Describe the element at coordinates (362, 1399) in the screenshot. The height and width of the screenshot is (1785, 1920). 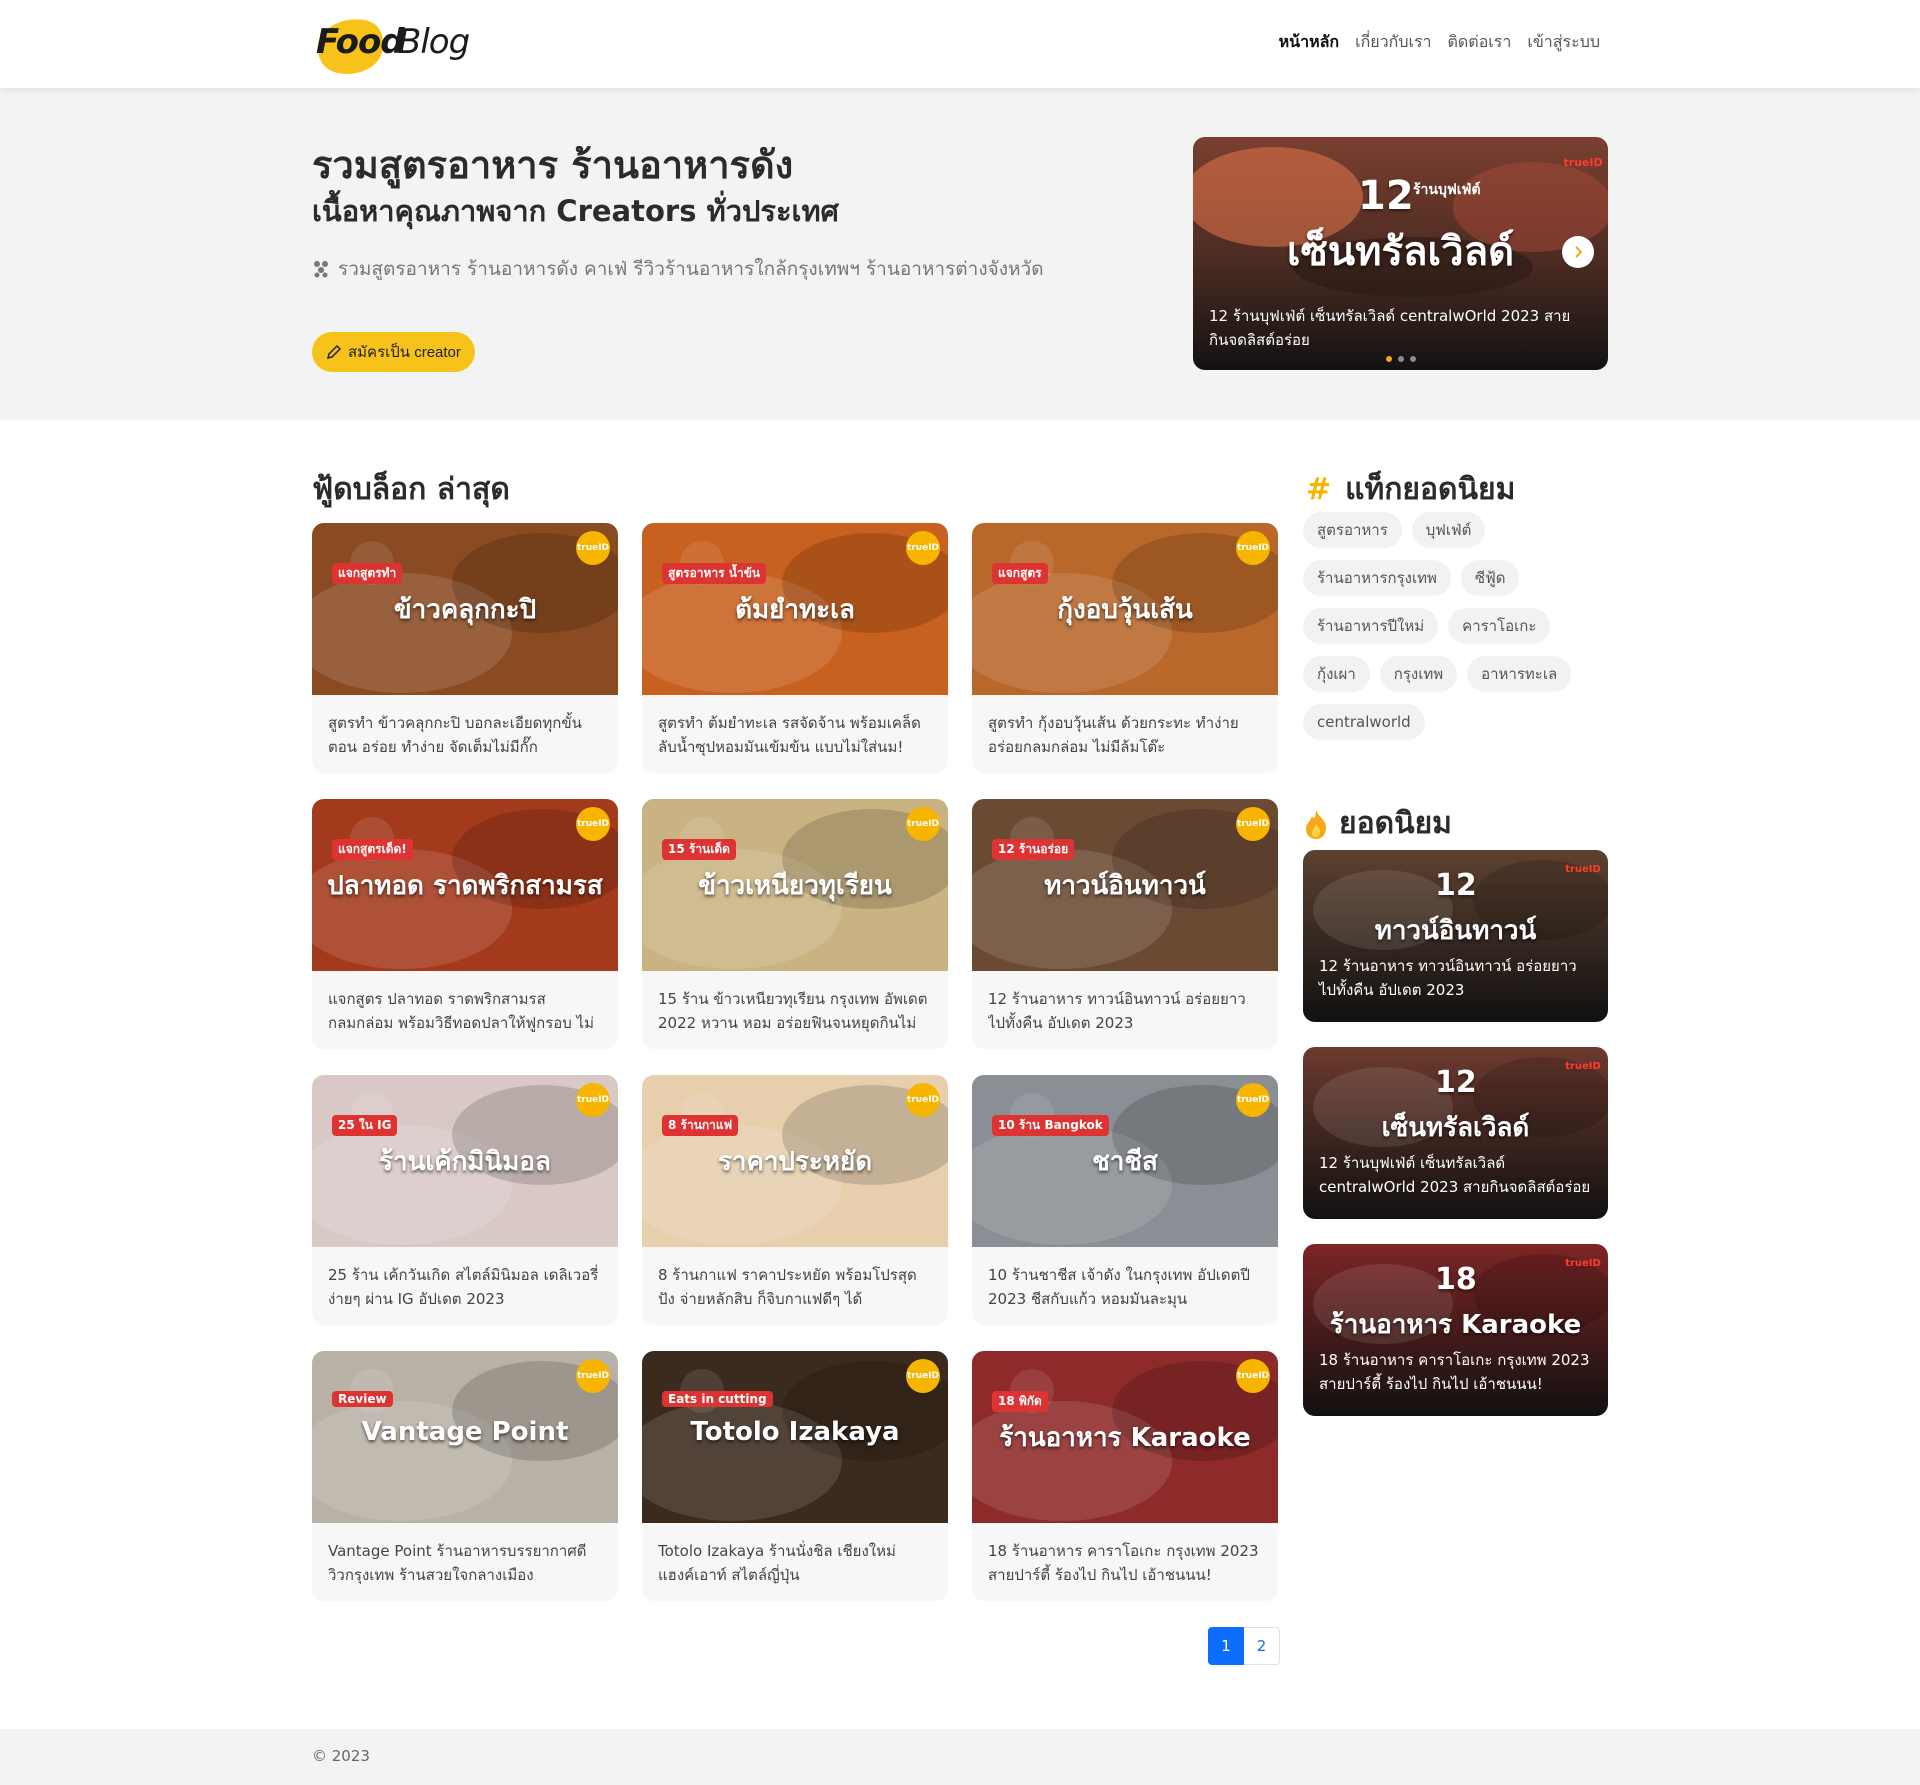
I see `blog-card-kicker: Review` at that location.